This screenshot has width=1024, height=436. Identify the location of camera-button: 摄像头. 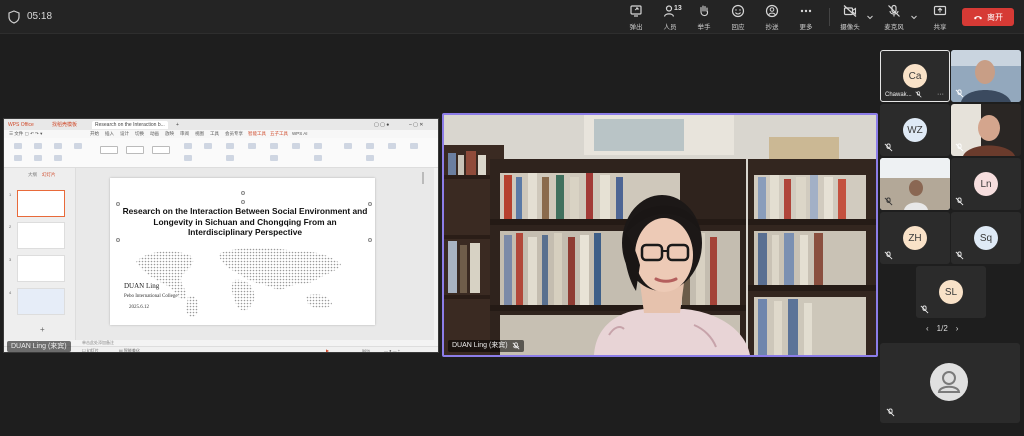
(850, 18).